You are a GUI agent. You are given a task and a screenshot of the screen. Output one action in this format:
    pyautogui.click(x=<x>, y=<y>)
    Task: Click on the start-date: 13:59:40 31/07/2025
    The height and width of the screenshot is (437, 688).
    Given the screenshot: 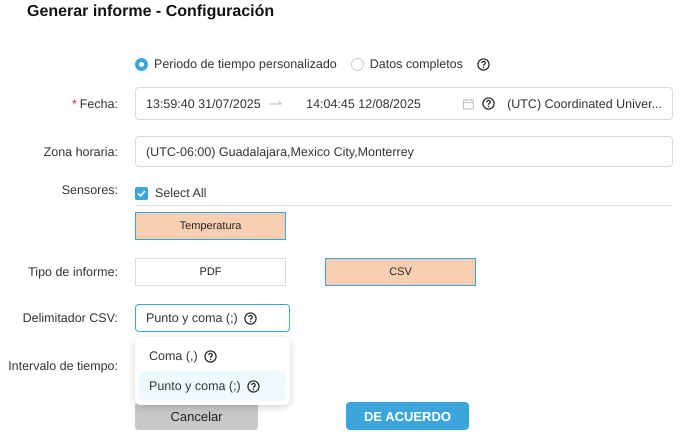 What is the action you would take?
    pyautogui.click(x=204, y=103)
    